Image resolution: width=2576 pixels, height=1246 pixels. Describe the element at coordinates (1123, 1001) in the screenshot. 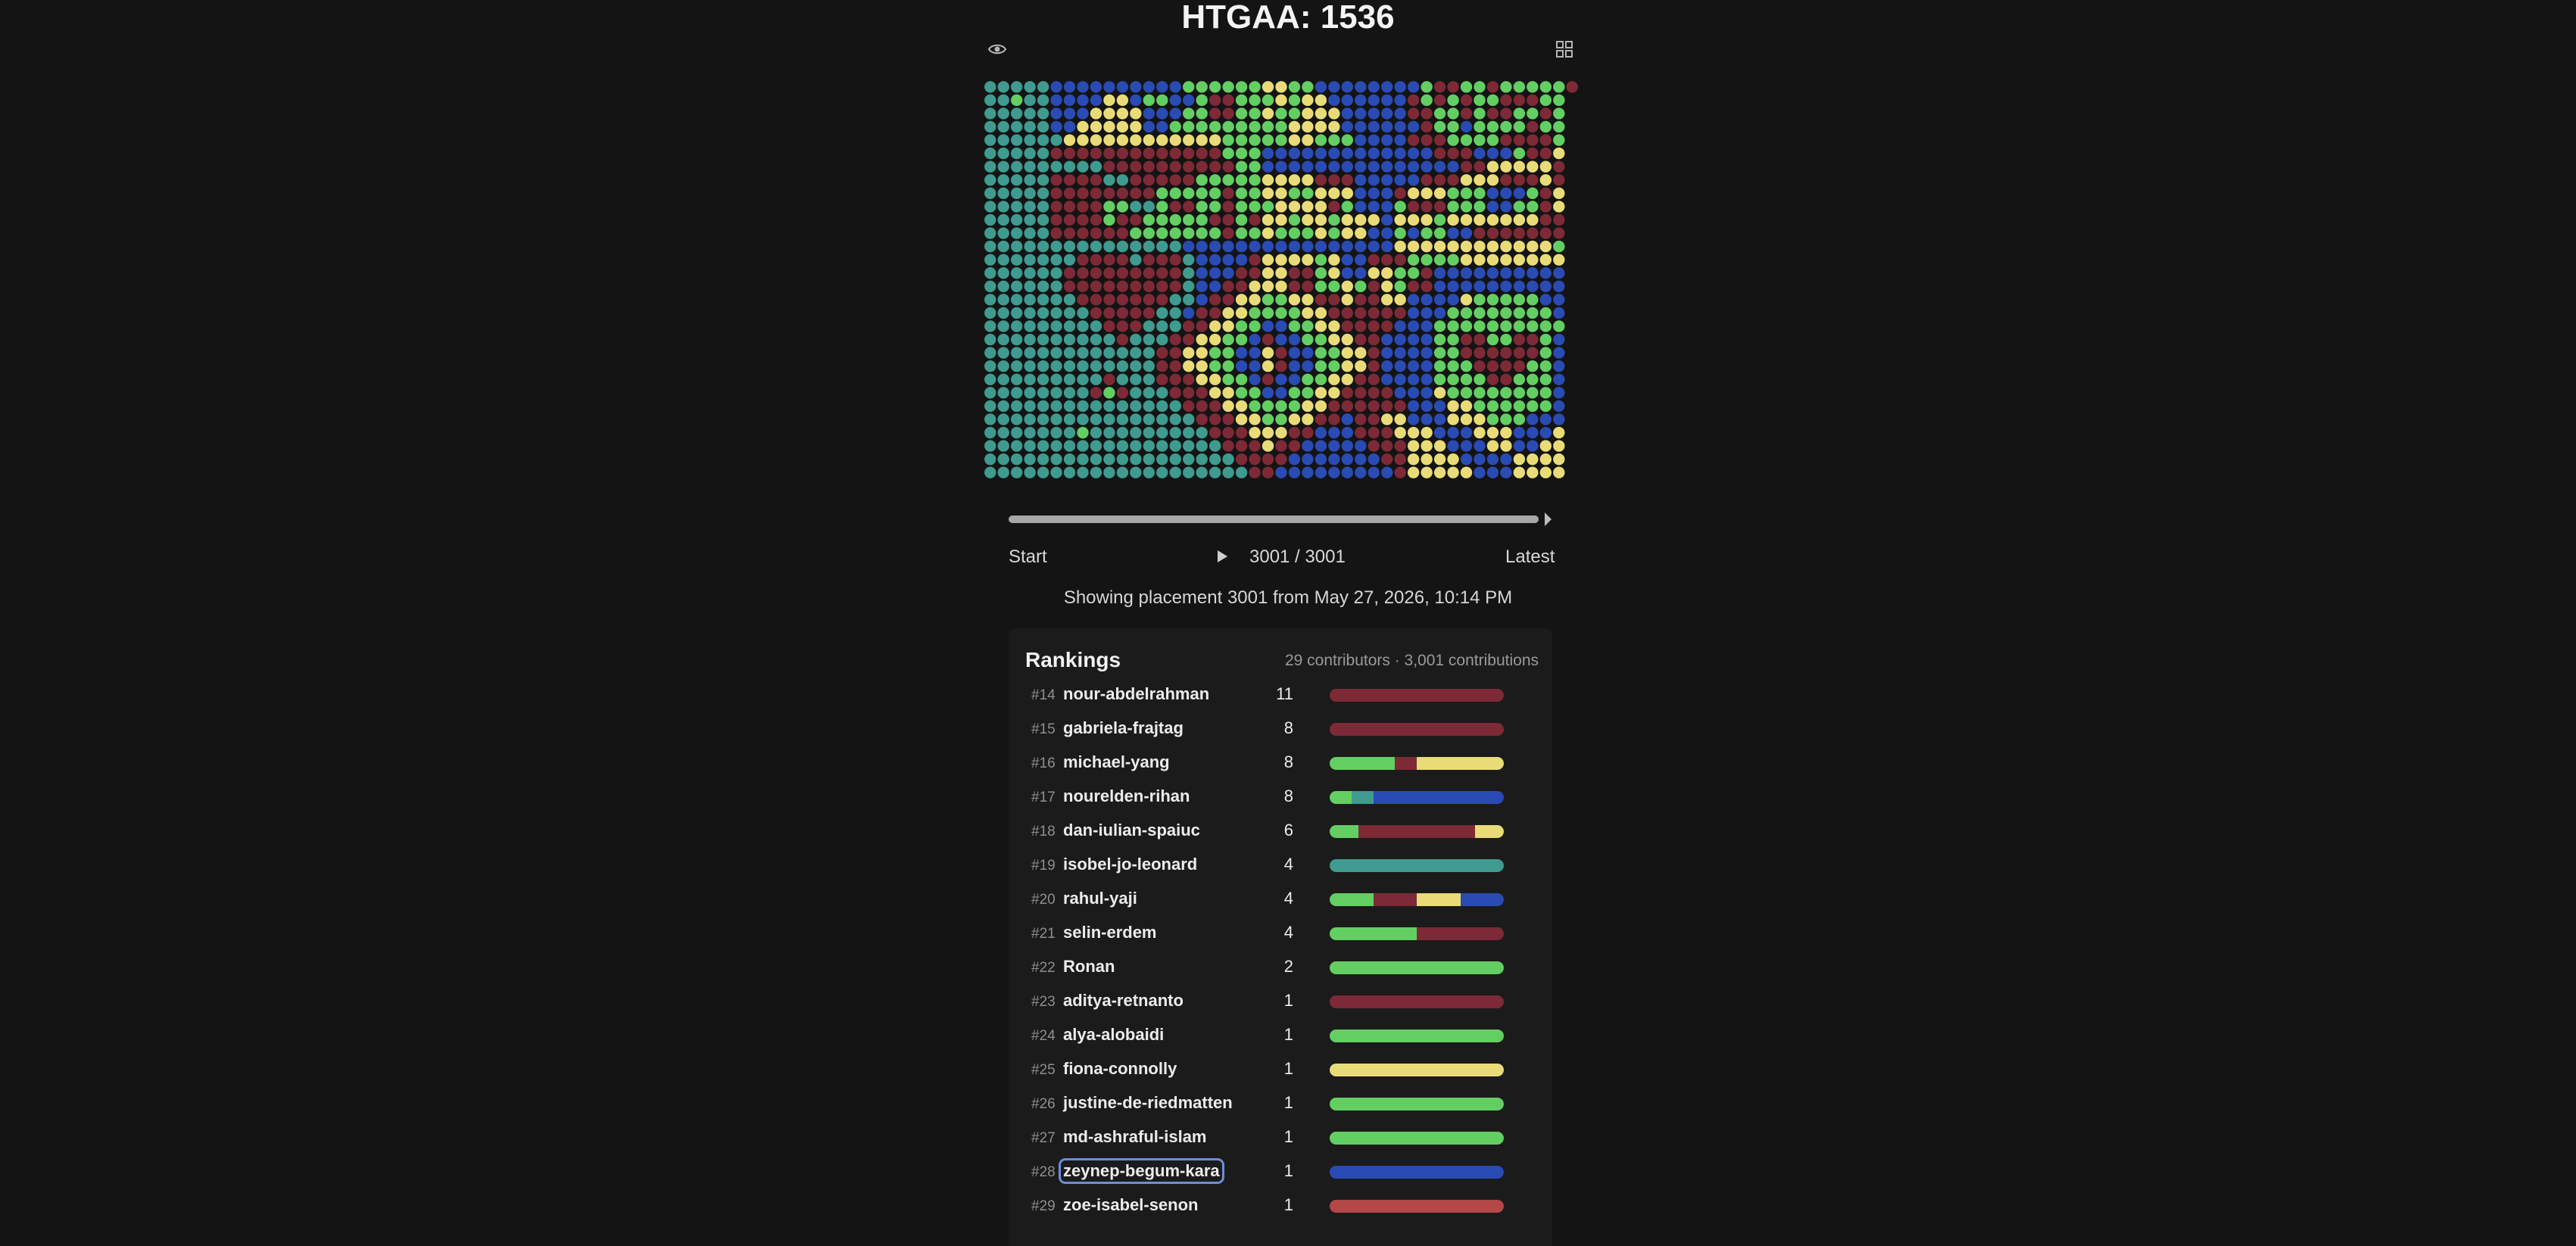

I see `contributor-name: aditya-retnanto` at that location.